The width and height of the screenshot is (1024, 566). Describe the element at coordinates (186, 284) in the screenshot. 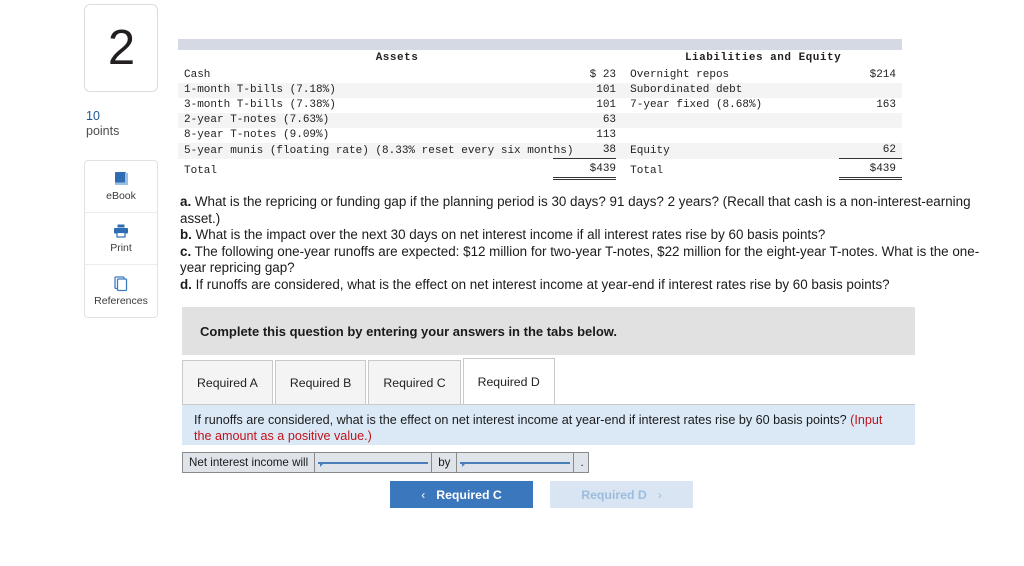

I see `part-d-marker: d.` at that location.